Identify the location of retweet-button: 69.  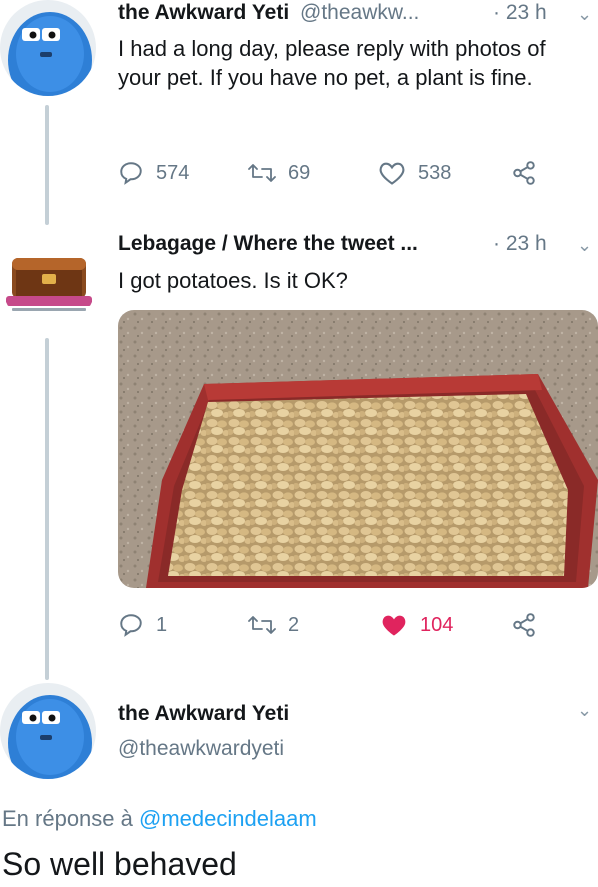
(279, 173).